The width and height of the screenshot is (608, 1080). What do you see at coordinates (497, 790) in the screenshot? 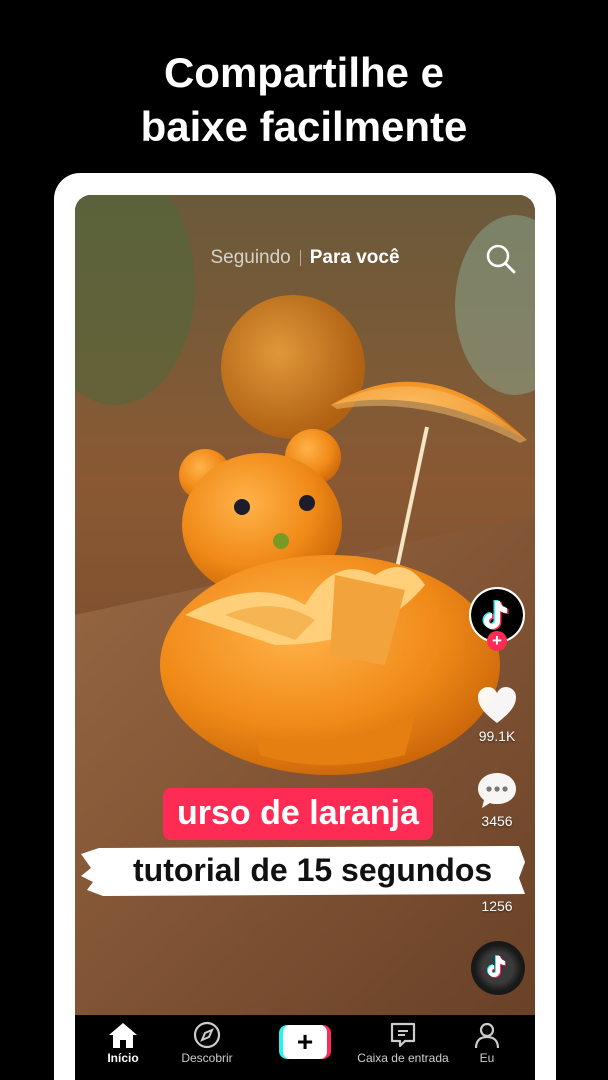
I see `comment-icon` at bounding box center [497, 790].